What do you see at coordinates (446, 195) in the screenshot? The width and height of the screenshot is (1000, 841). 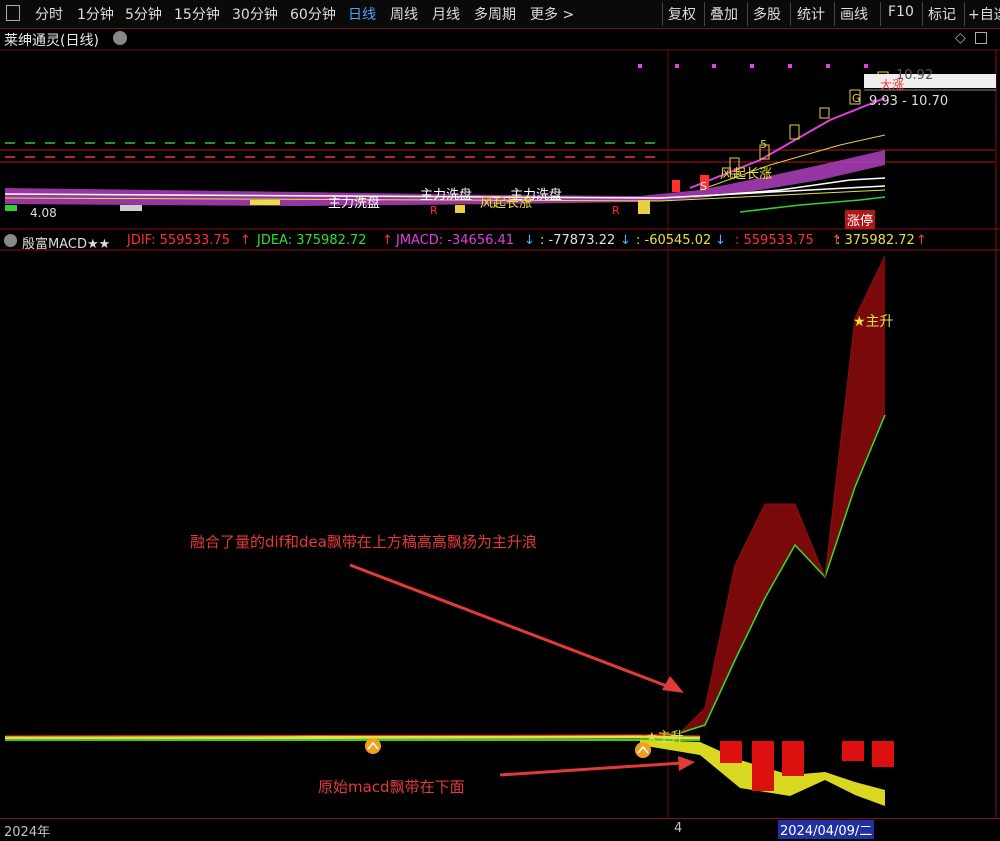 I see `tag-wash-2: 主力洗盘` at bounding box center [446, 195].